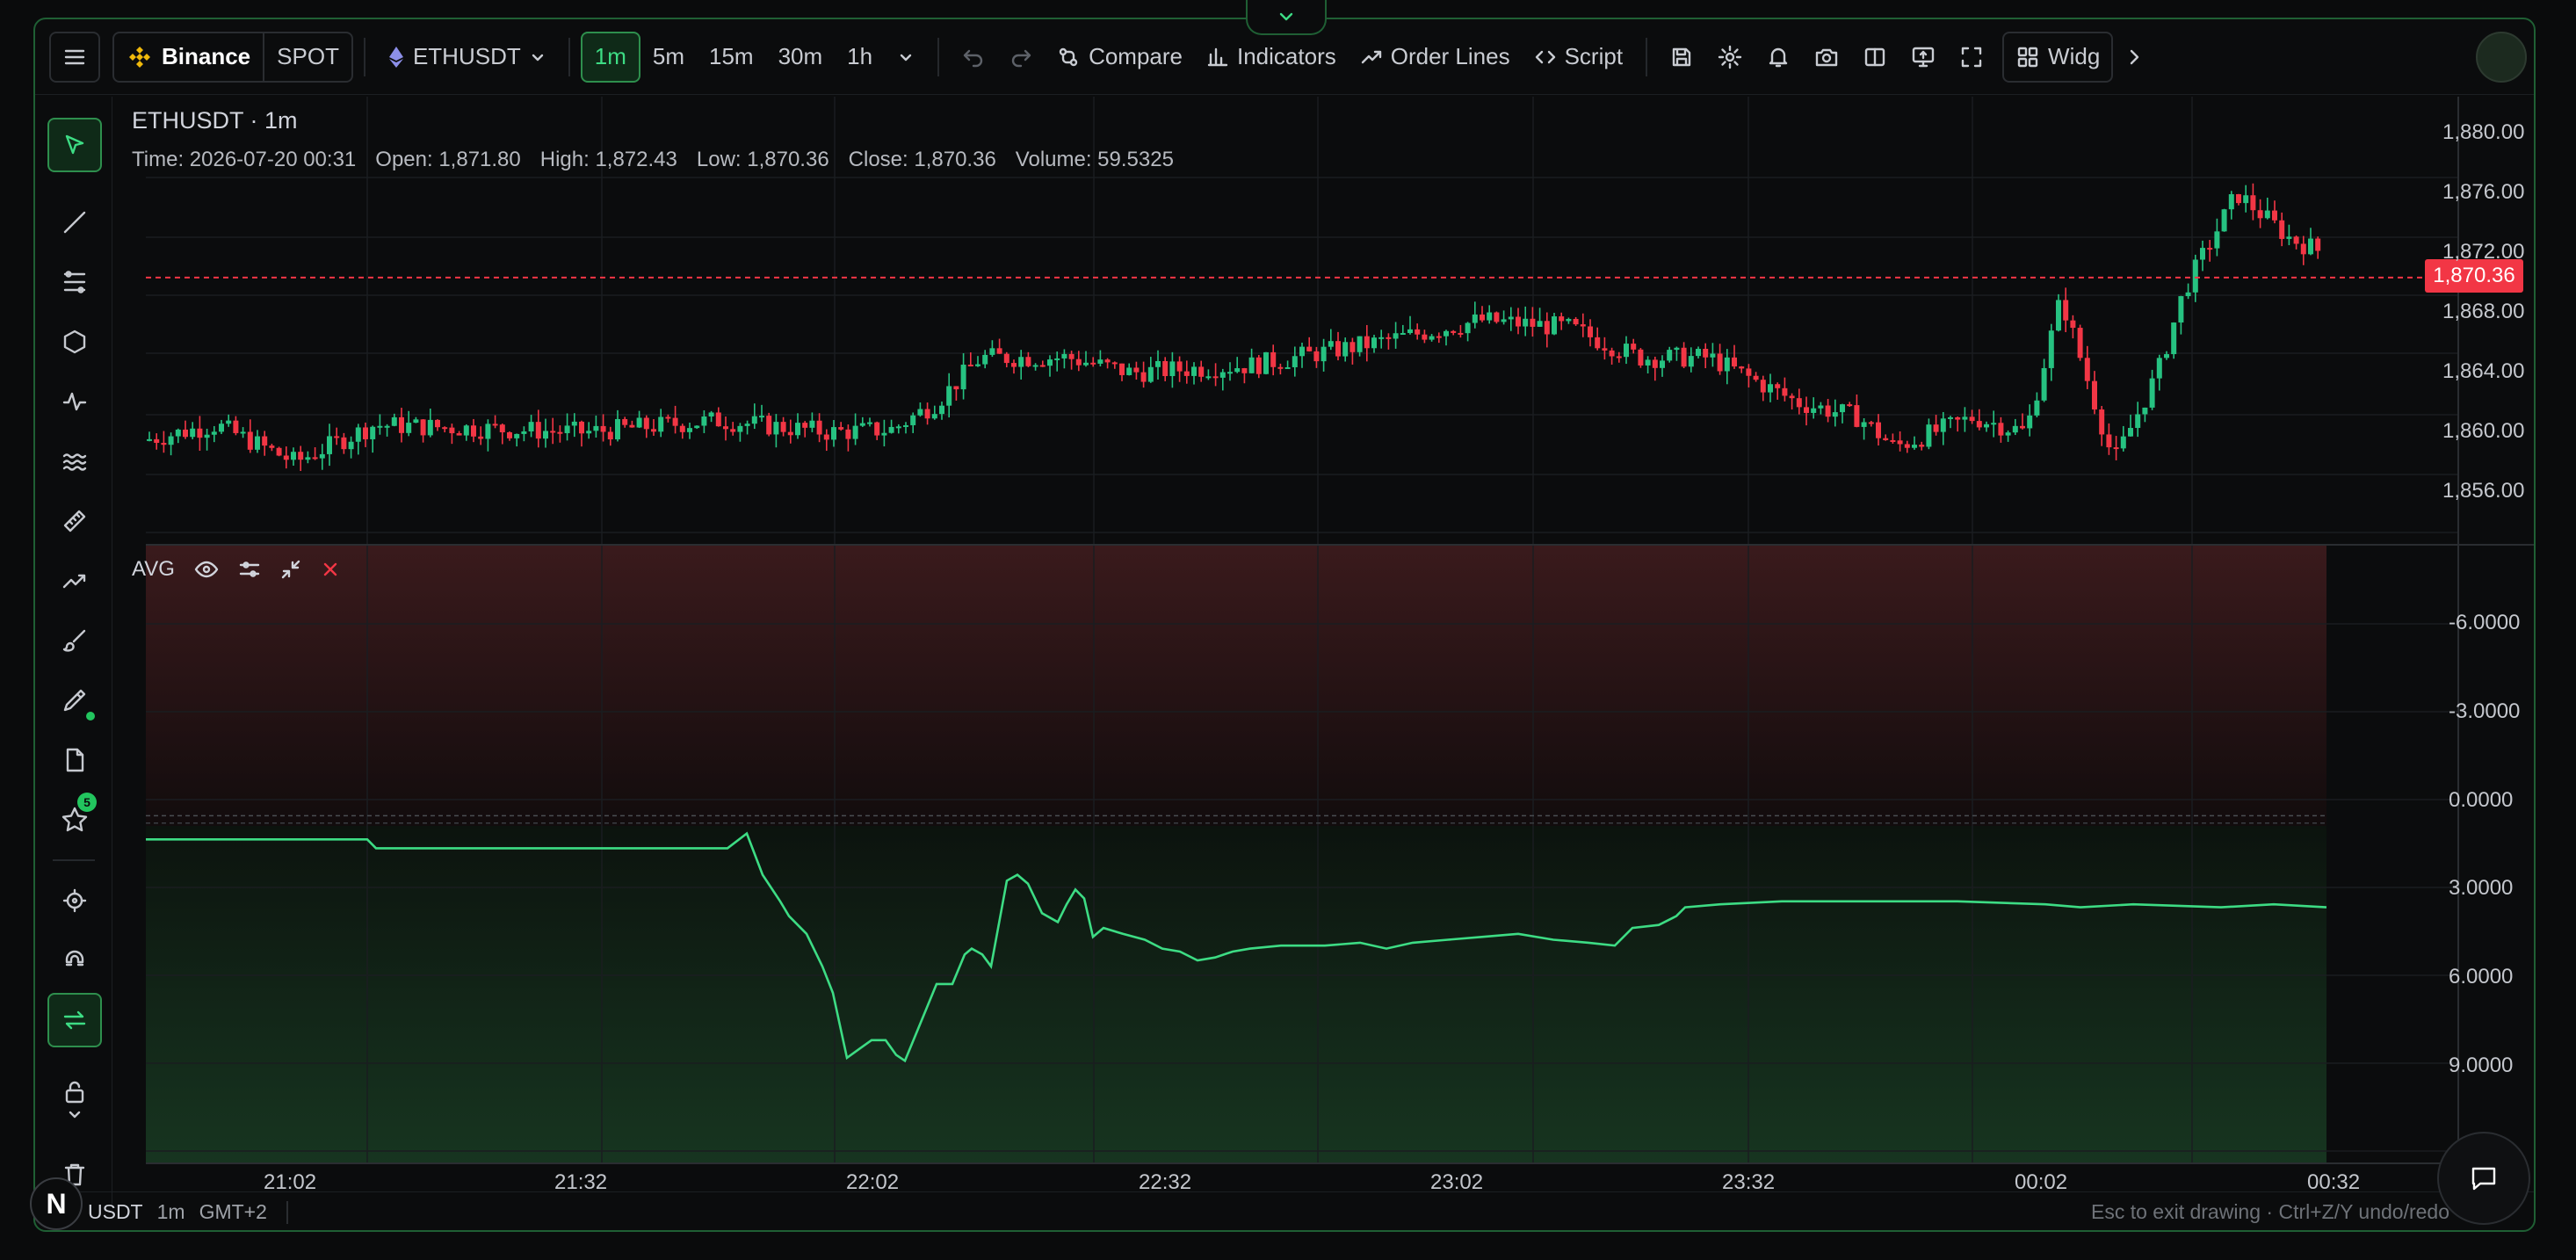 This screenshot has width=2576, height=1260. I want to click on notes-tool, so click(74, 760).